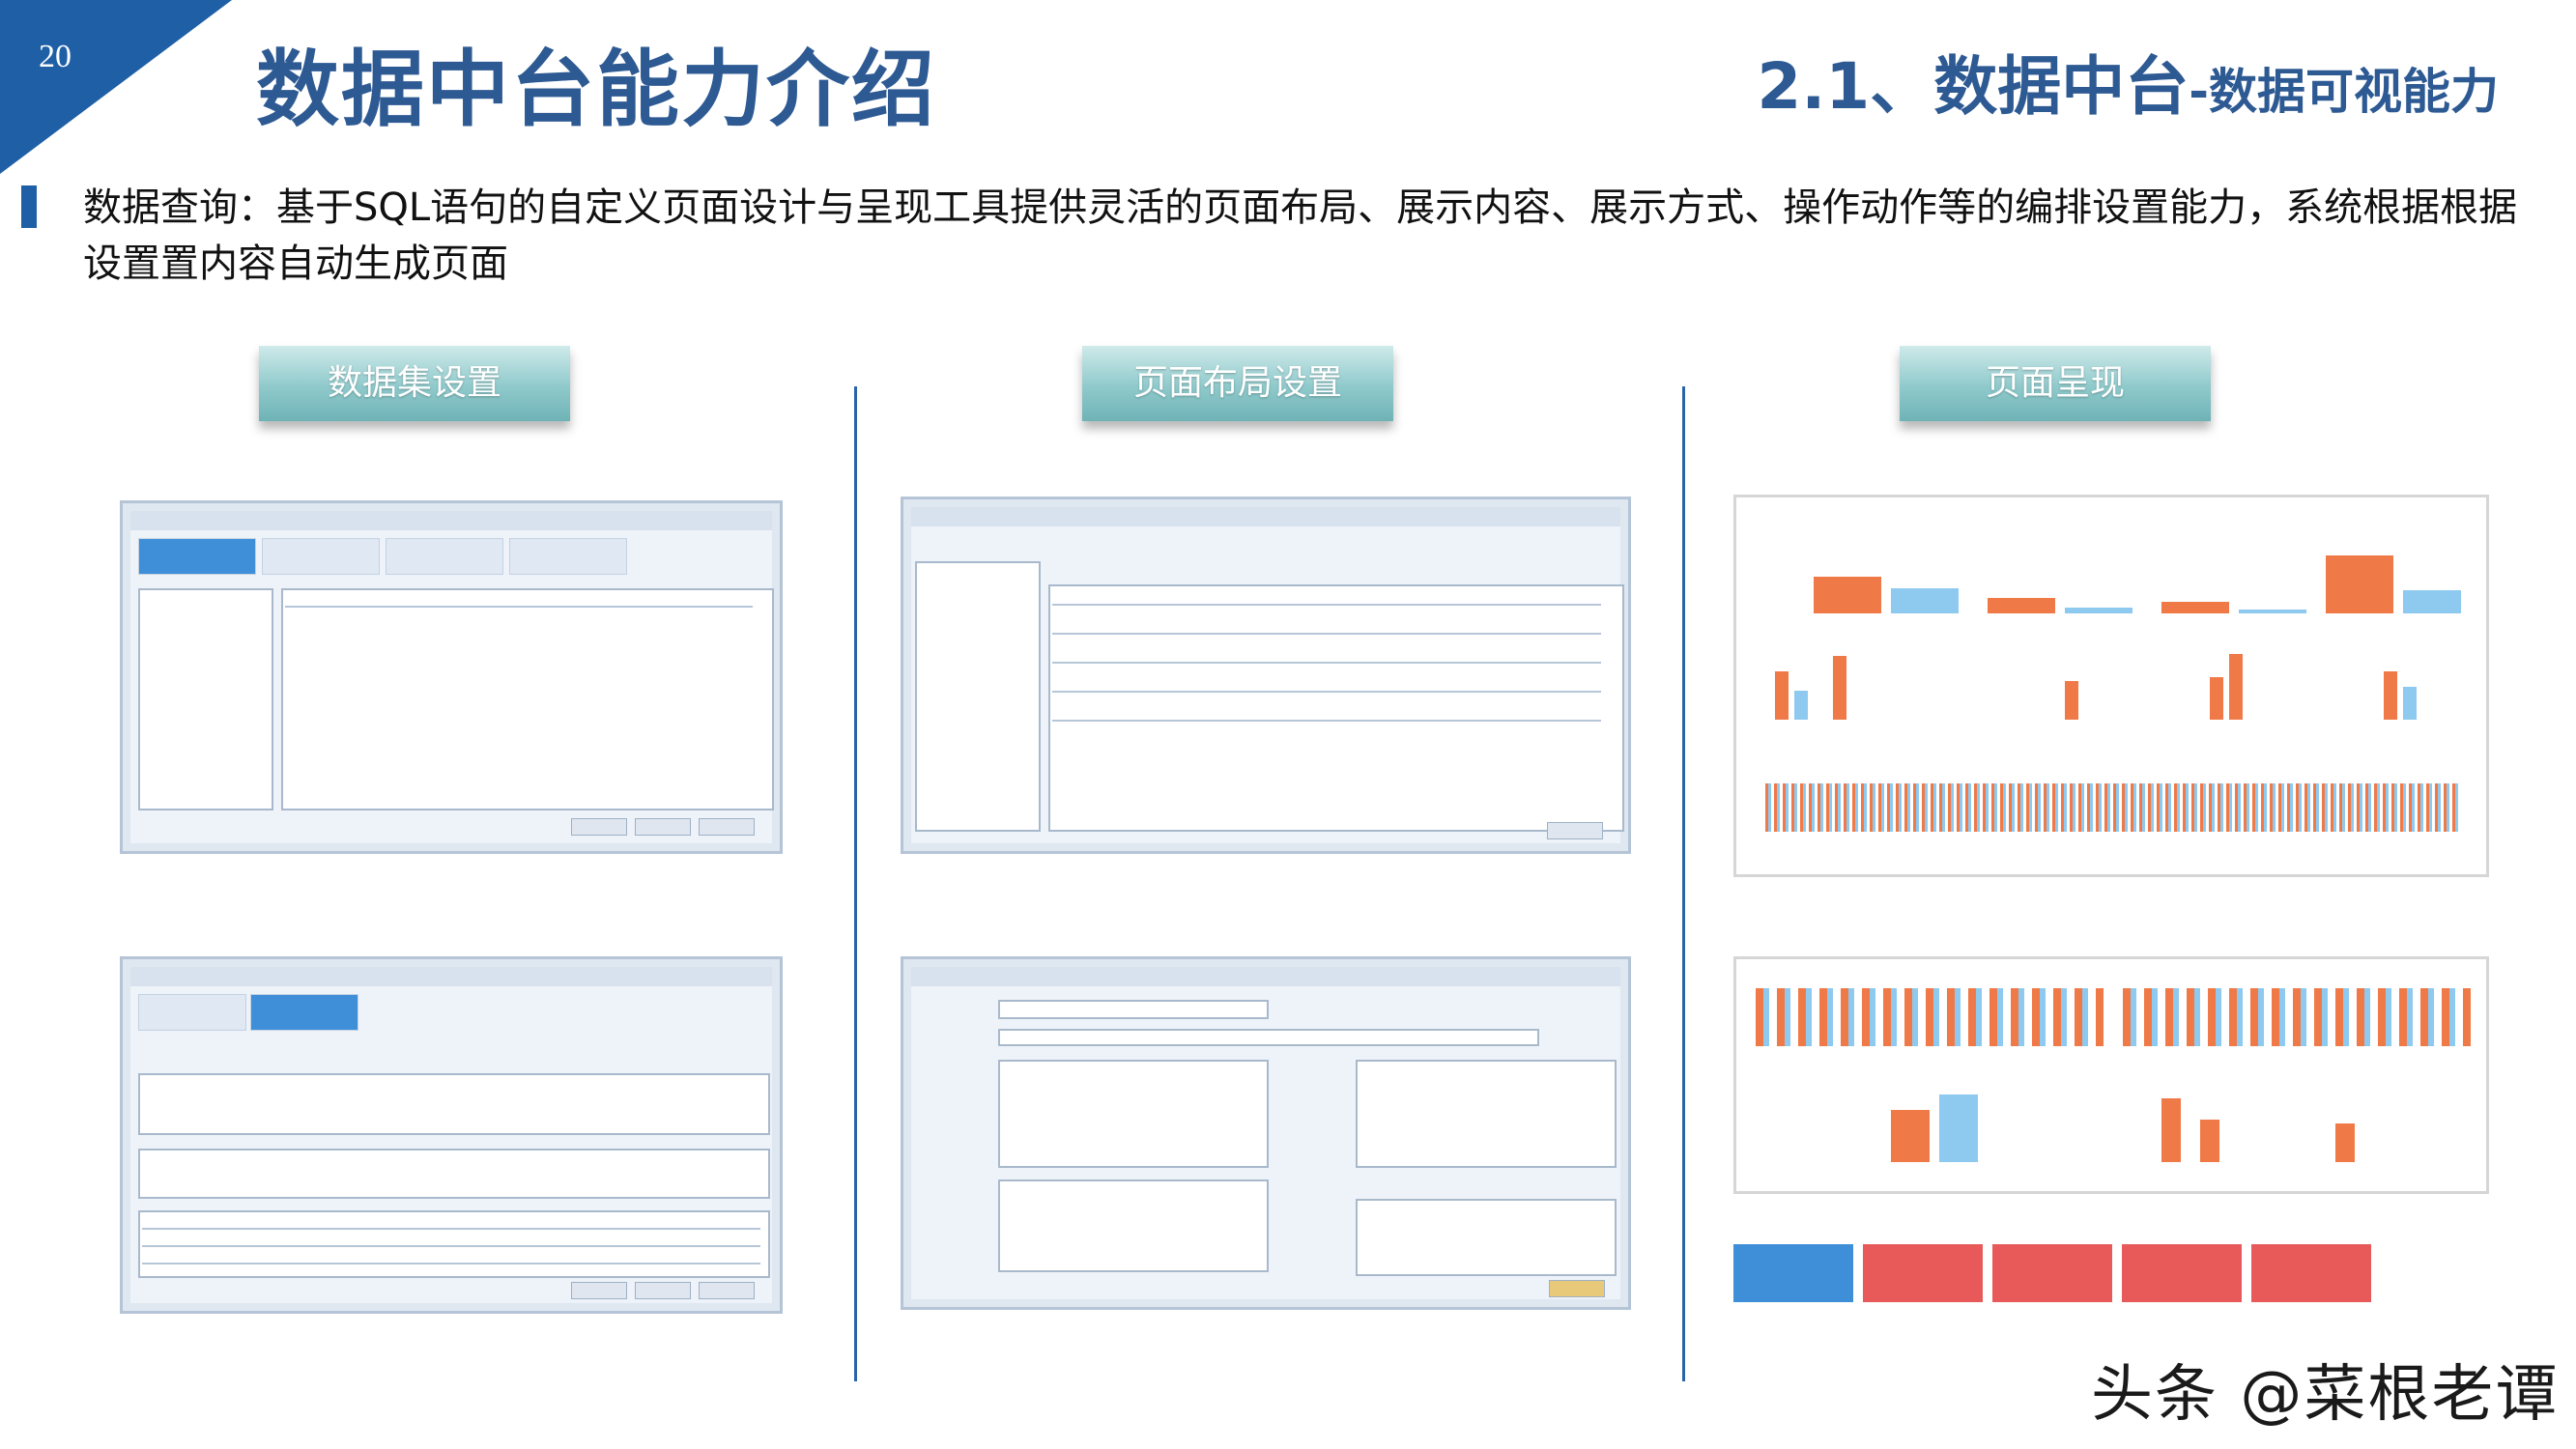  What do you see at coordinates (1238, 383) in the screenshot?
I see `column-header-layout-settings: 页面布局设置` at bounding box center [1238, 383].